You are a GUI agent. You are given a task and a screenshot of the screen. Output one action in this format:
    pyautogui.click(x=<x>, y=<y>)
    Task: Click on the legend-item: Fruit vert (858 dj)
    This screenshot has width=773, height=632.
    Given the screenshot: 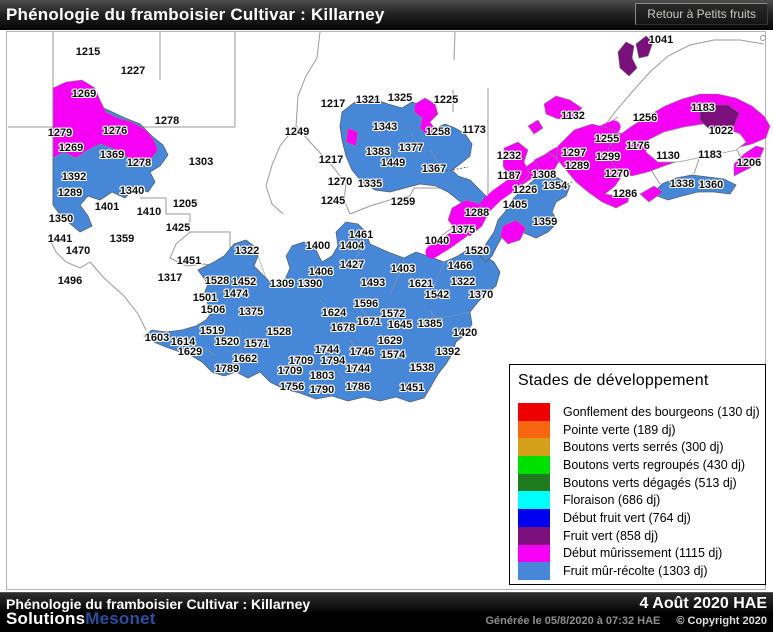 What is the action you would take?
    pyautogui.click(x=639, y=535)
    